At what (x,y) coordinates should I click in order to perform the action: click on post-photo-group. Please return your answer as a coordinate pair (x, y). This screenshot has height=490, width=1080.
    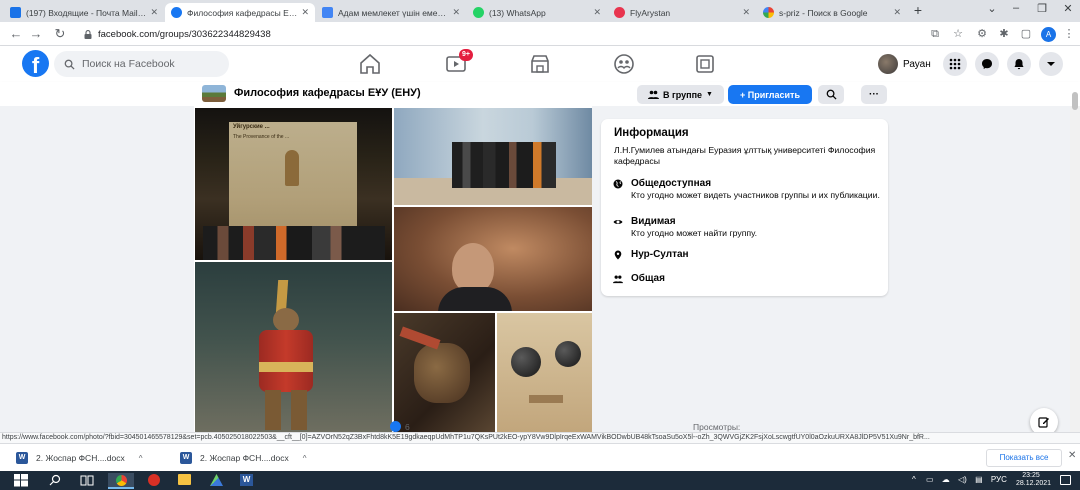
    Looking at the image, I should click on (493, 156).